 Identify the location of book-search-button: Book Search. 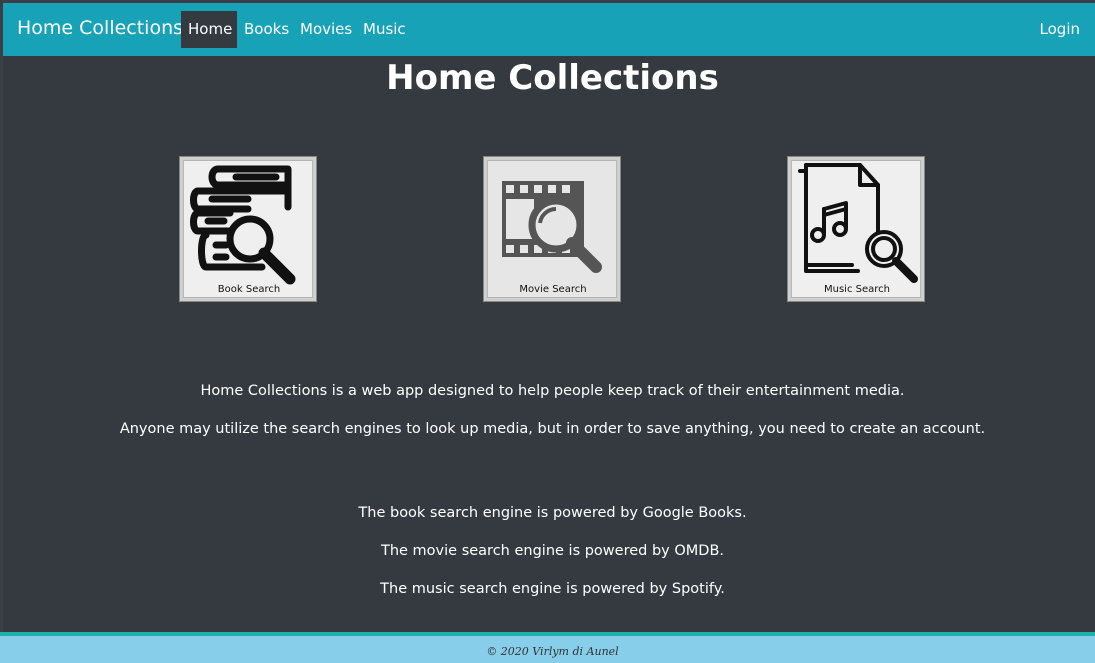
(248, 229).